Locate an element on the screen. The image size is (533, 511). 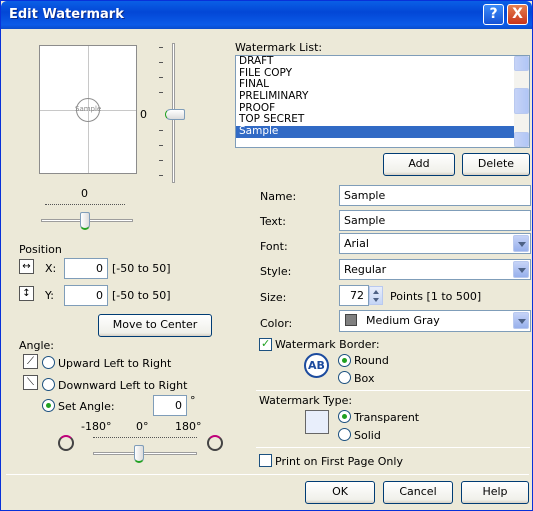
watermark-list-label: Watermark List: is located at coordinates (279, 47).